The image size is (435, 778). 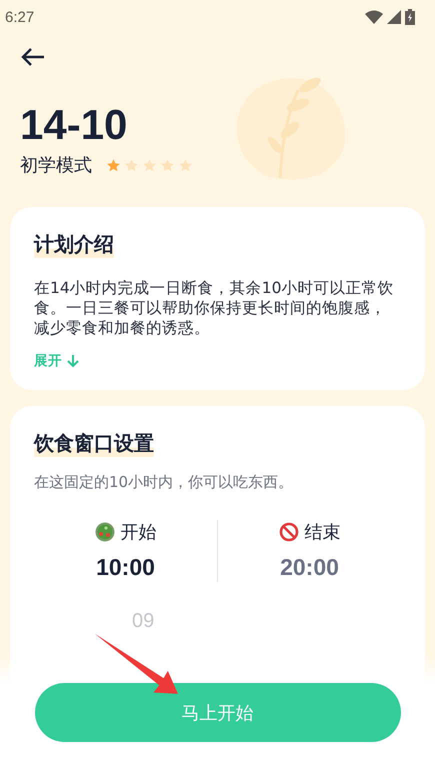 What do you see at coordinates (214, 308) in the screenshot?
I see `intro-text: 在14小时内完成一日断食，其余10小时可以正常饮食。一日三餐可以帮助你保持更长时间的饱腹感，减少零食和加餐的诱惑。` at bounding box center [214, 308].